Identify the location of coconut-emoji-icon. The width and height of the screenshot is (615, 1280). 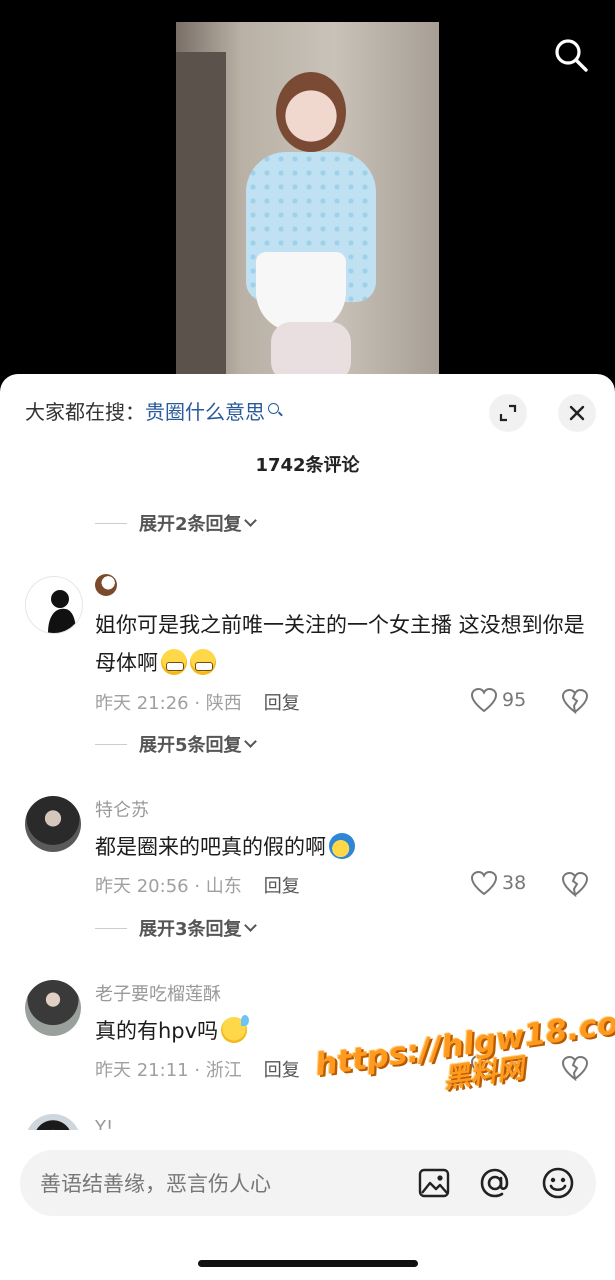
(106, 585).